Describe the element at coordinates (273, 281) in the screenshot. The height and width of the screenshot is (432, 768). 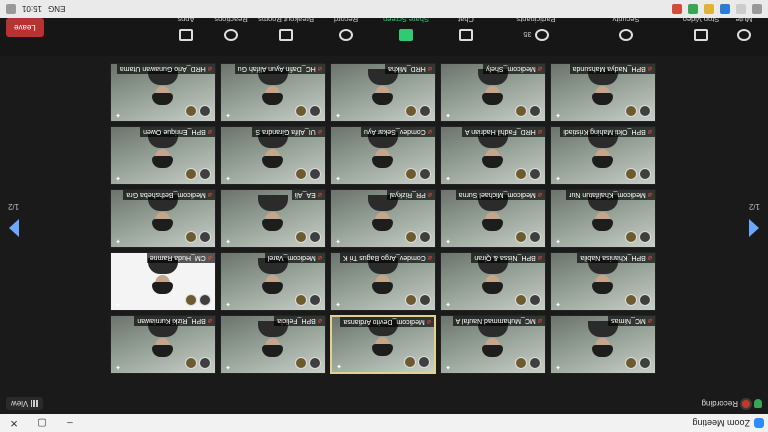
I see `participant-tile: ✦ ⌀ Medicom_Varel` at that location.